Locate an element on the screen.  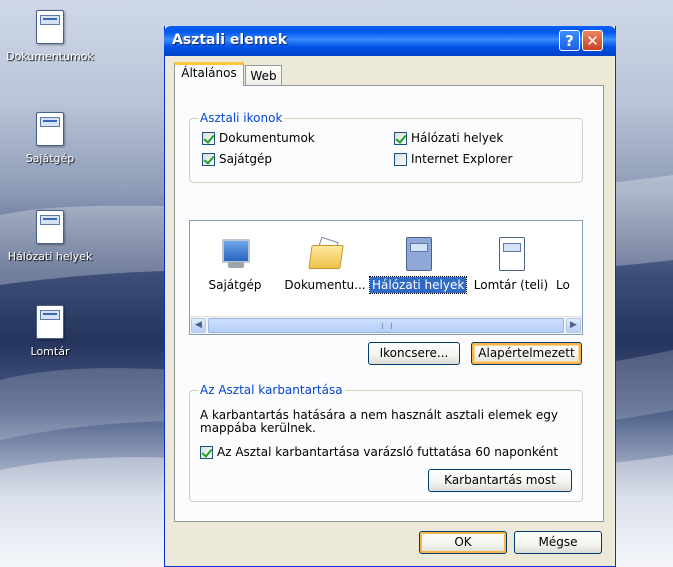
desktop-icon-recycle-bin: Lomtár is located at coordinates (52, 331).